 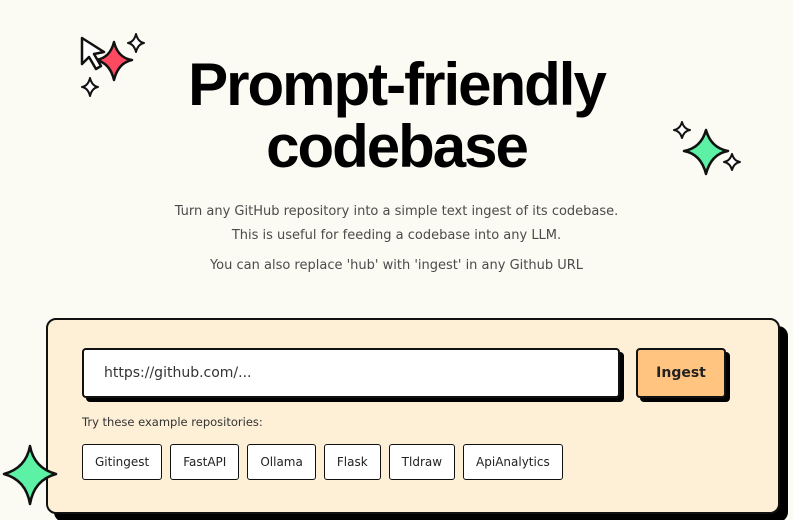 What do you see at coordinates (205, 462) in the screenshot?
I see `example-fastapi-button: FastAPI` at bounding box center [205, 462].